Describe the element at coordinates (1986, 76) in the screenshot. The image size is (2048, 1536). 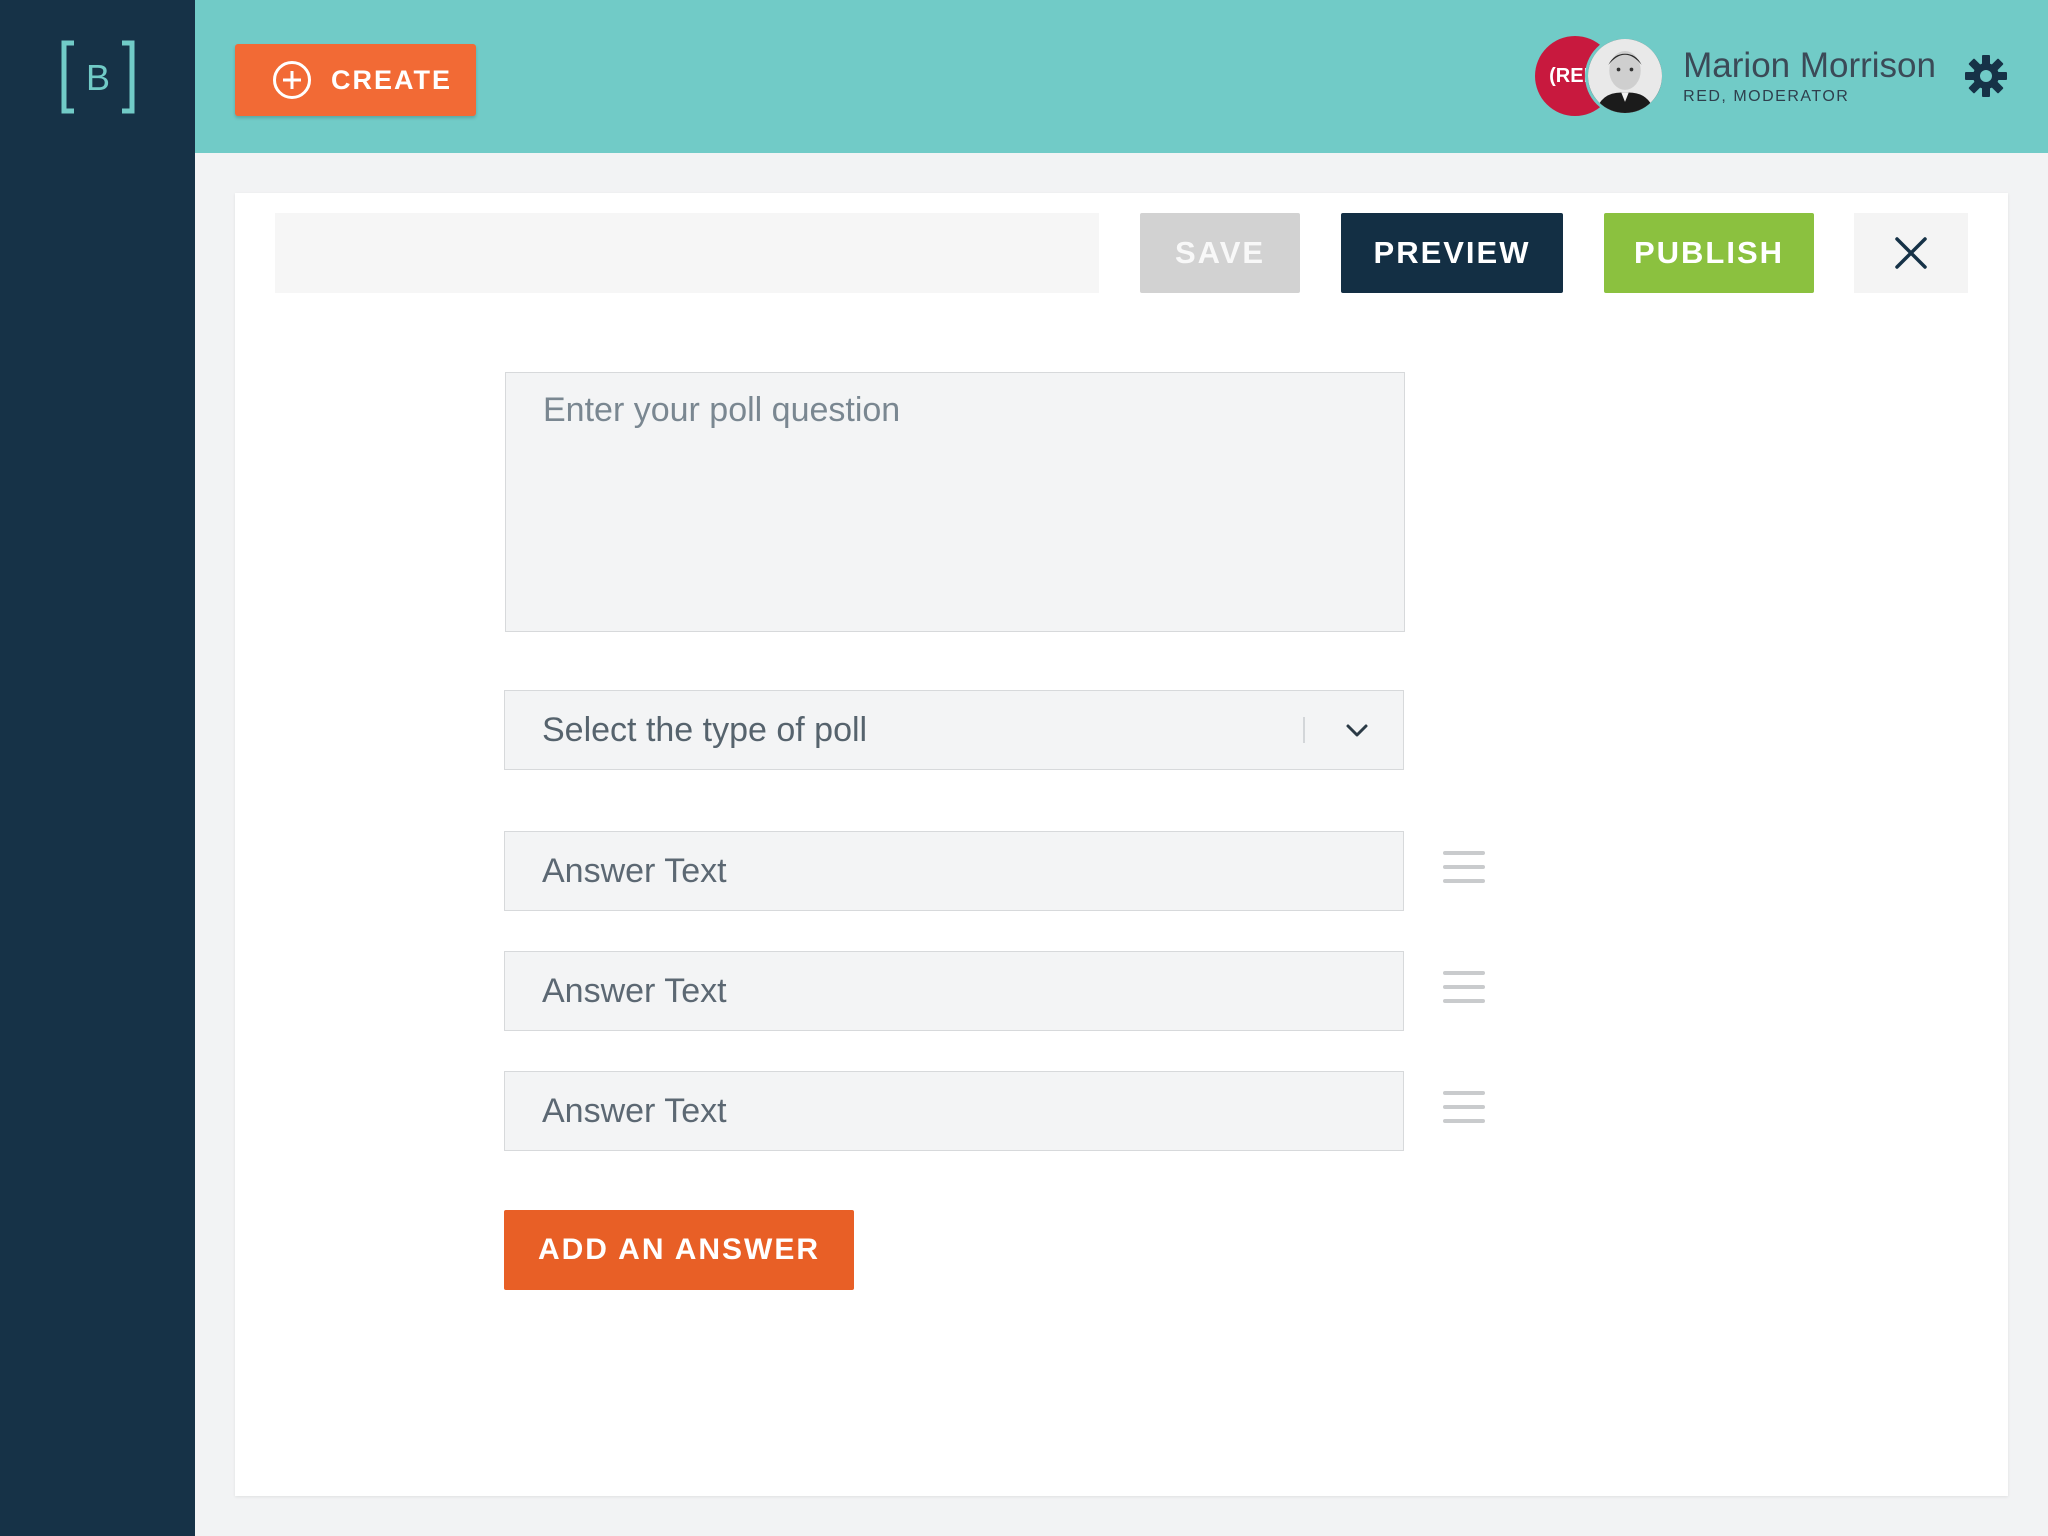
I see `gear-icon` at that location.